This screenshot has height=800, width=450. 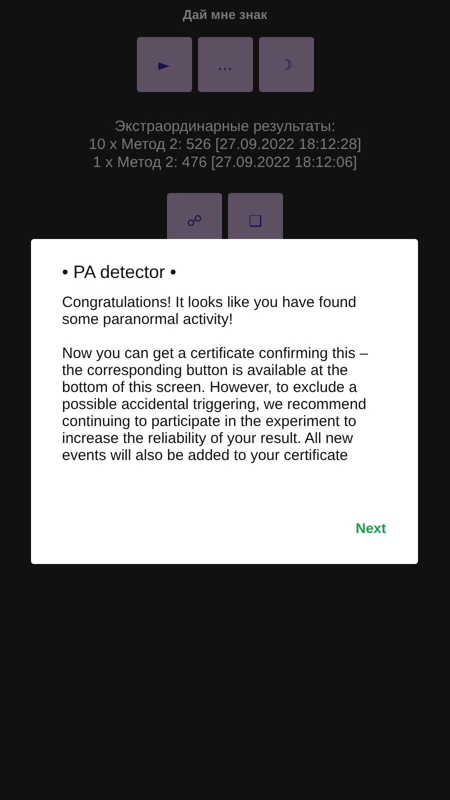 What do you see at coordinates (286, 64) in the screenshot?
I see `action-button: ☽` at bounding box center [286, 64].